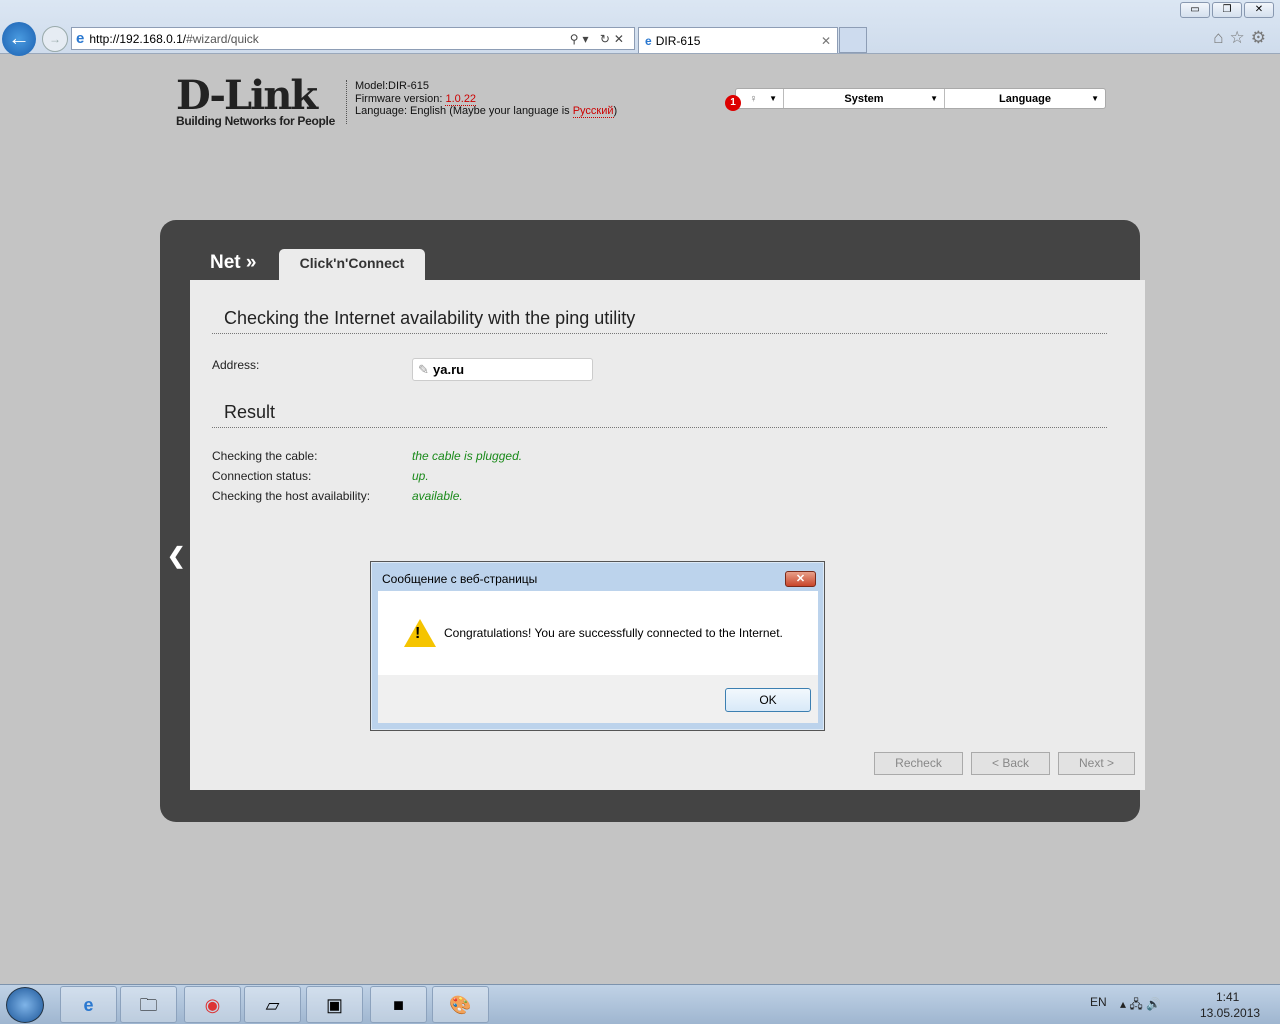 This screenshot has width=1280, height=1024. What do you see at coordinates (176, 556) in the screenshot?
I see `collapse-arrow-icon: ❮` at bounding box center [176, 556].